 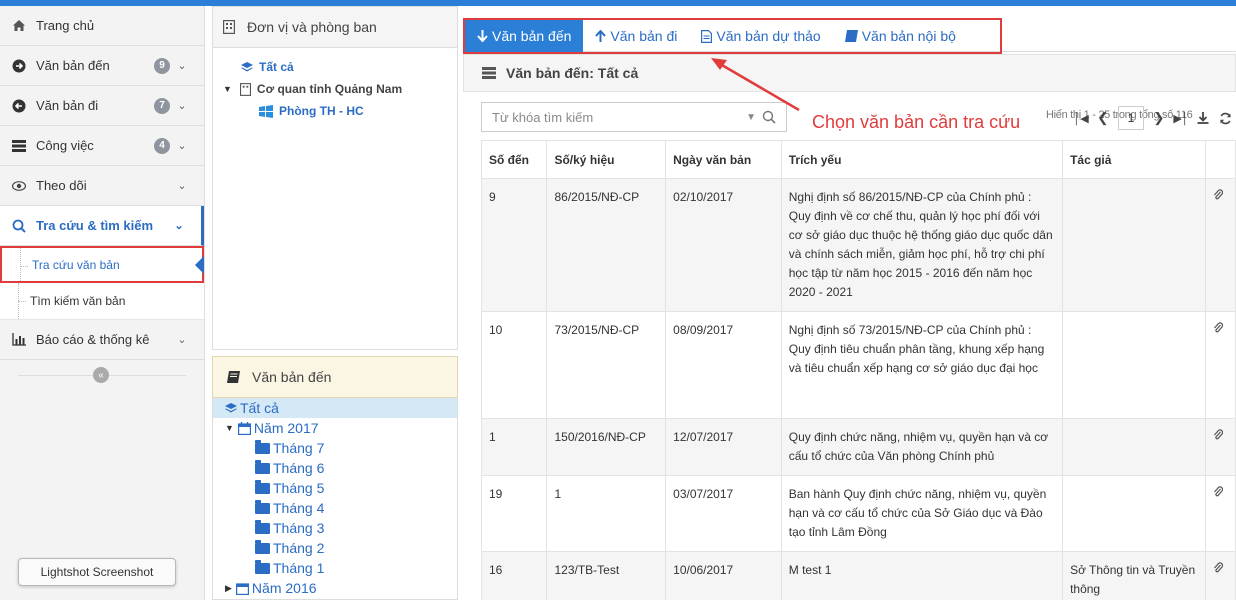 I want to click on caret-down-icon: ▼, so click(x=751, y=117).